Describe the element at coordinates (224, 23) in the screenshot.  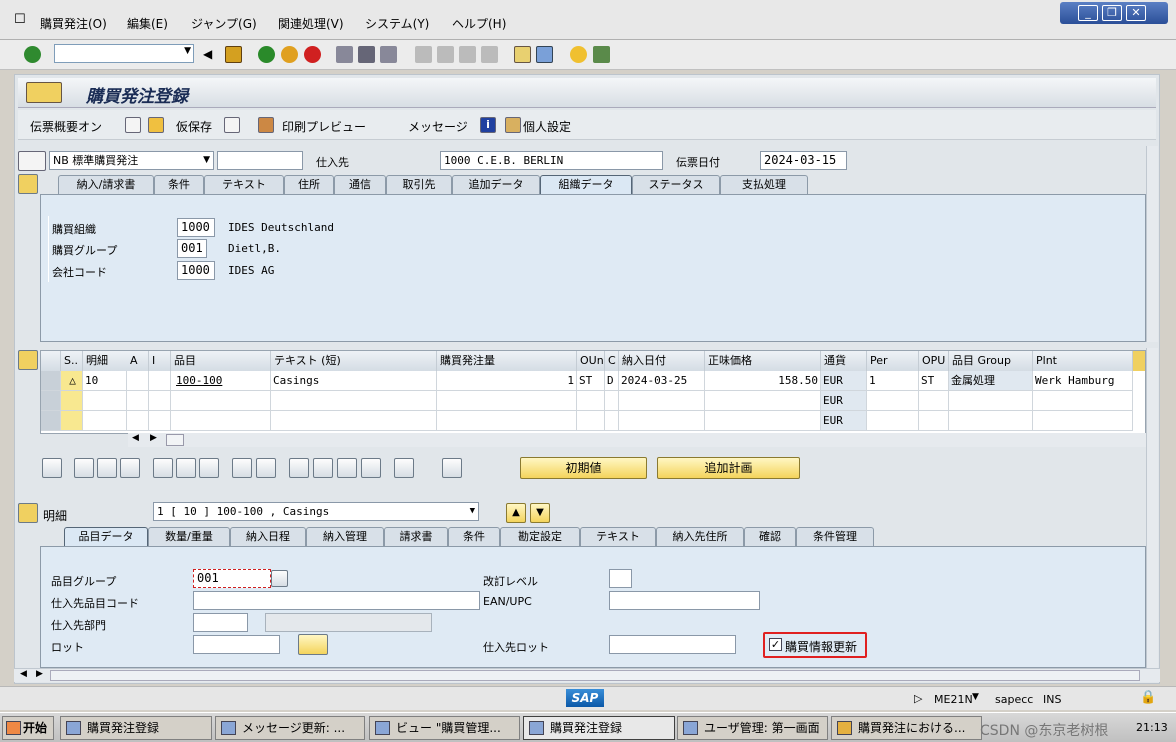
I see `menu-goto: ジャンプ(G)` at that location.